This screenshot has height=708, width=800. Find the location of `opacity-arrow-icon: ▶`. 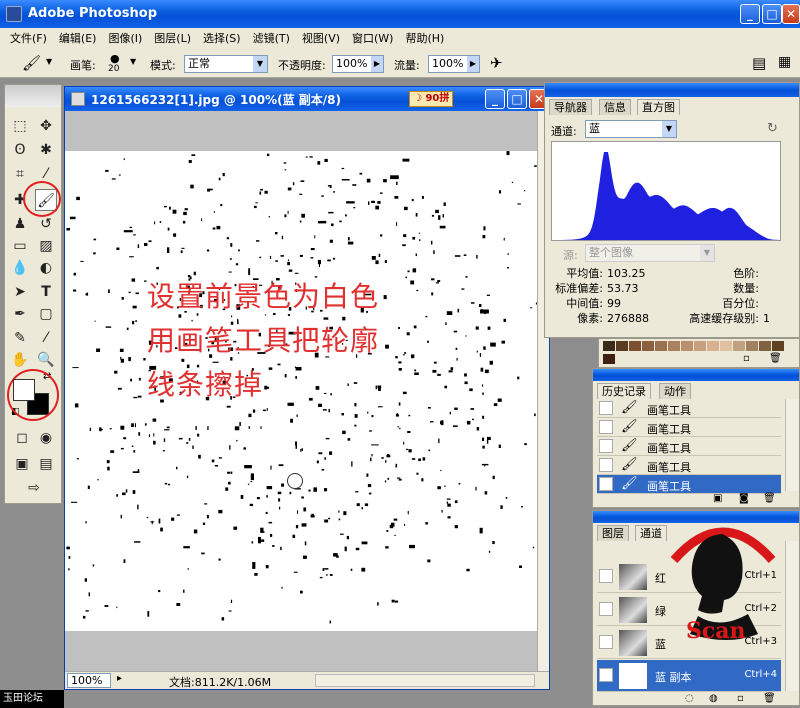

opacity-arrow-icon: ▶ is located at coordinates (377, 64).